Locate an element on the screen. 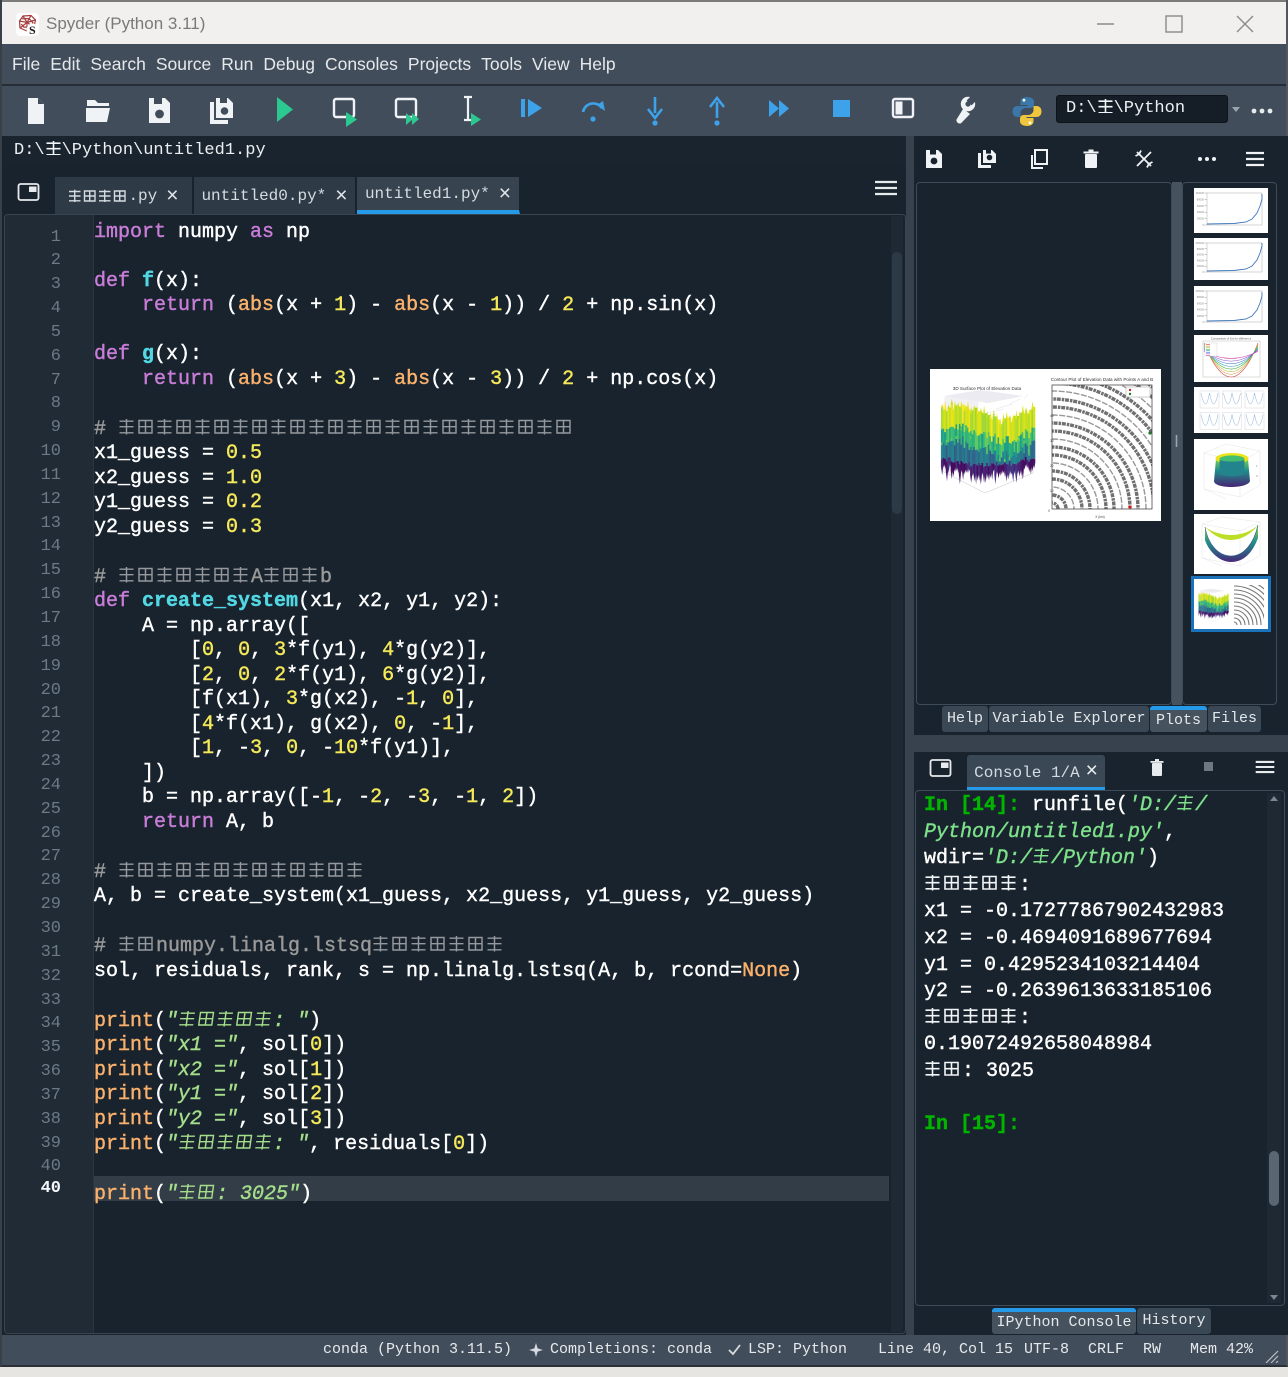 This screenshot has height=1377, width=1288. svg-text:Comparison of f(x) for differe: Comparison of f(x) for different a is located at coordinates (1231, 339).